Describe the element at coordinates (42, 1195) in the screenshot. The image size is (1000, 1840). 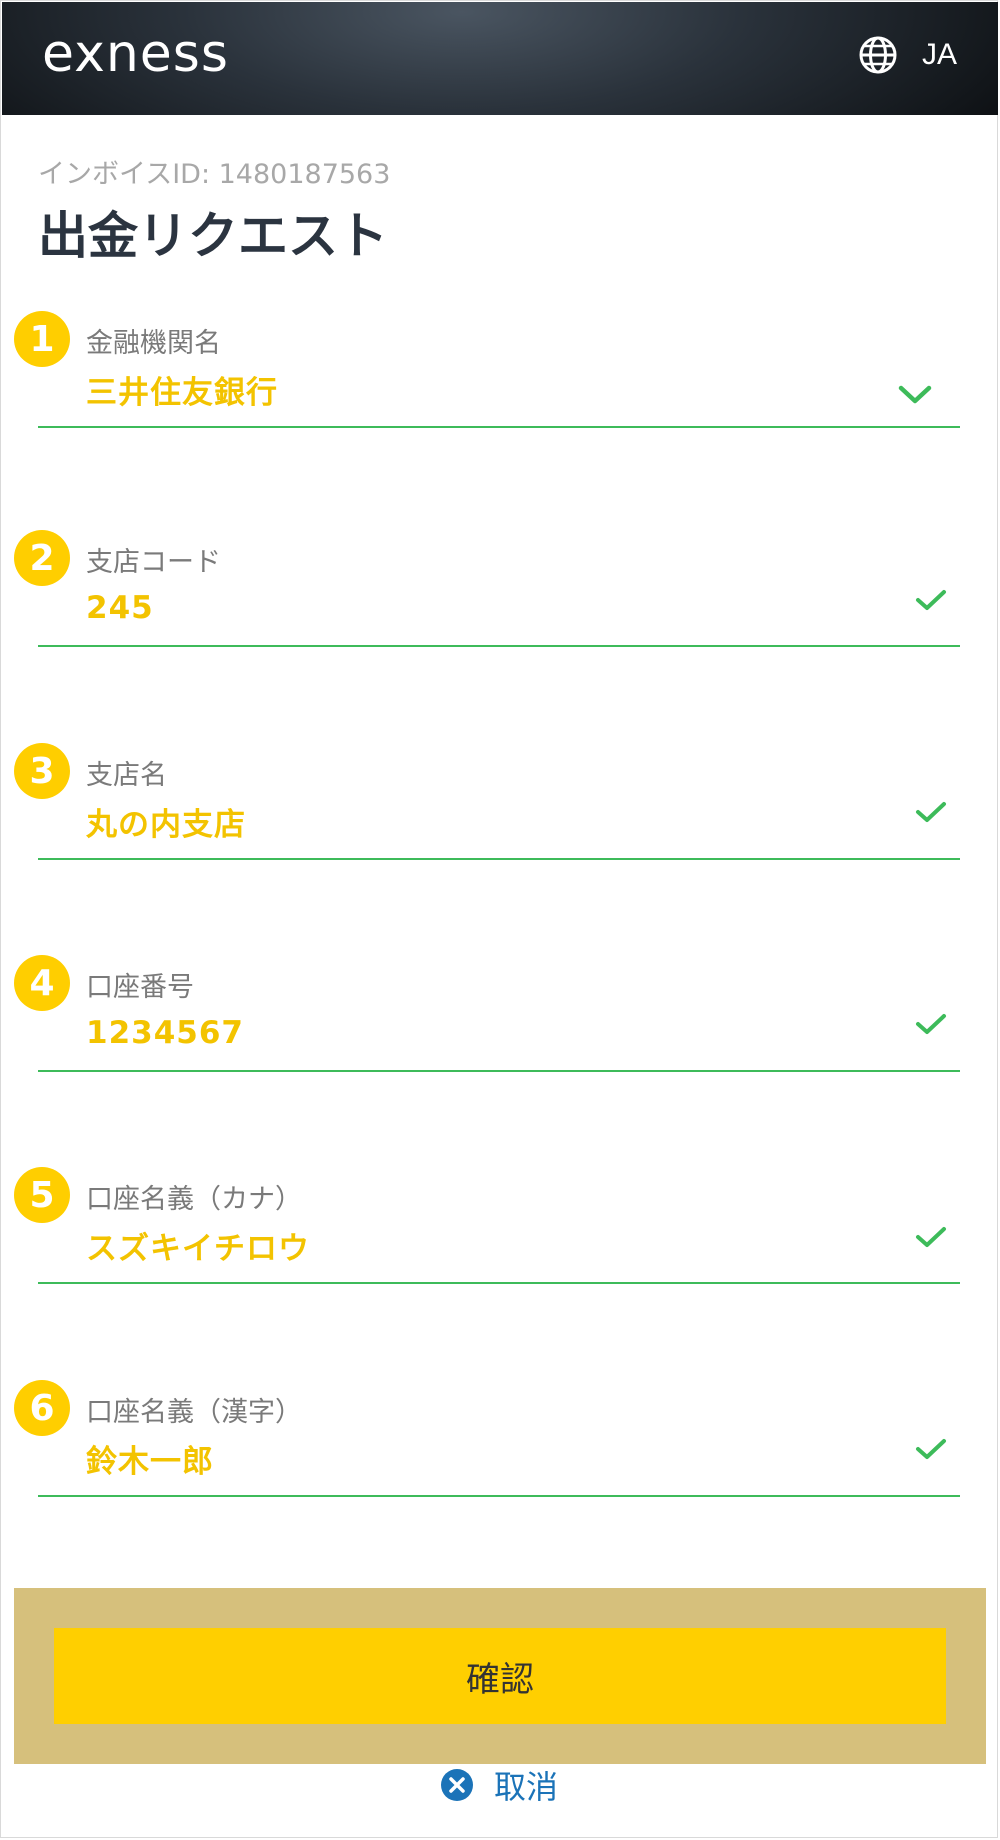
I see `step-badge-5: 5` at that location.